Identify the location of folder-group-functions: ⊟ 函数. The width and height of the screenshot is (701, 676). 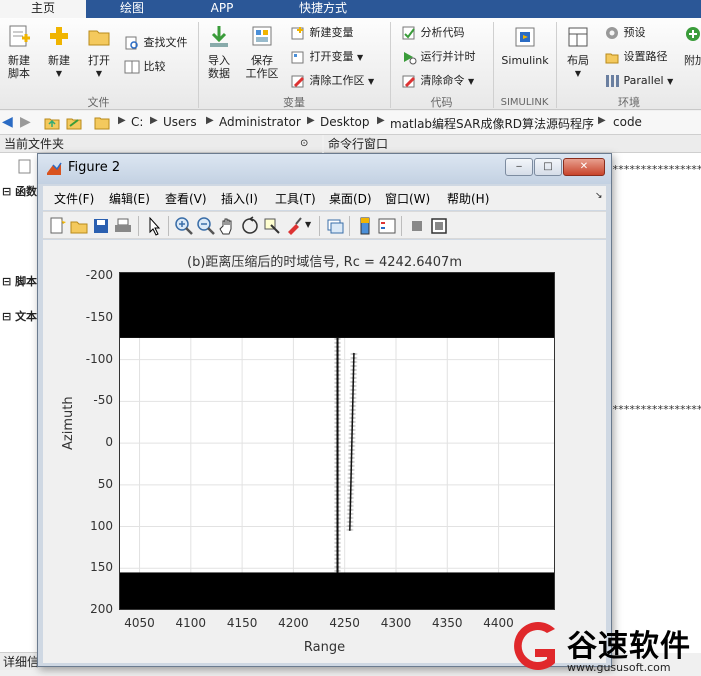
(19, 191).